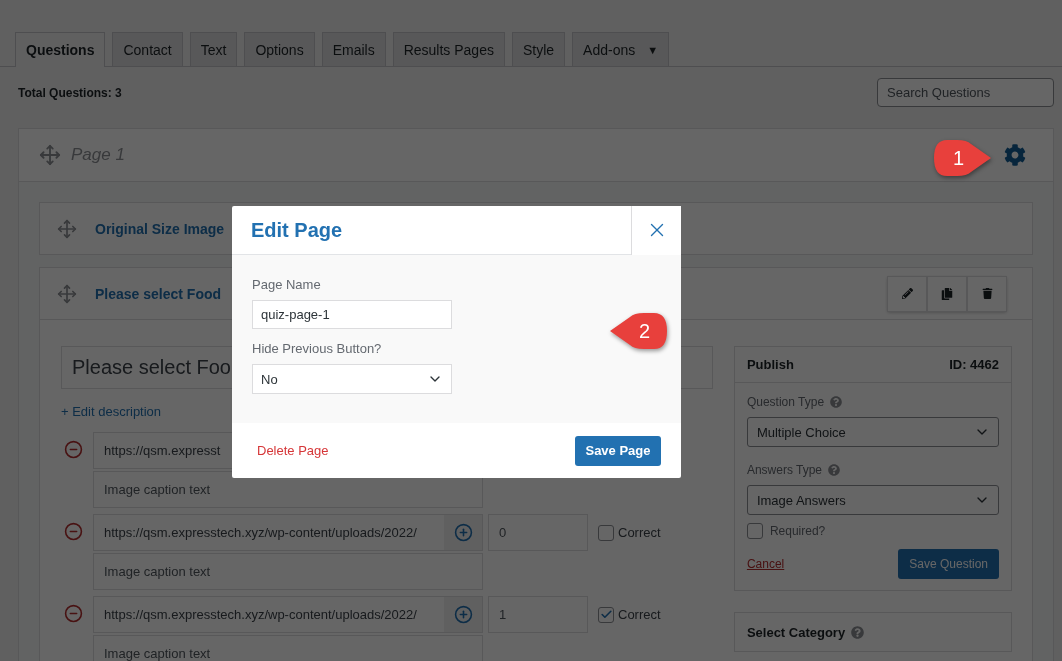  Describe the element at coordinates (872, 432) in the screenshot. I see `question-type-select: Multiple Choice` at that location.